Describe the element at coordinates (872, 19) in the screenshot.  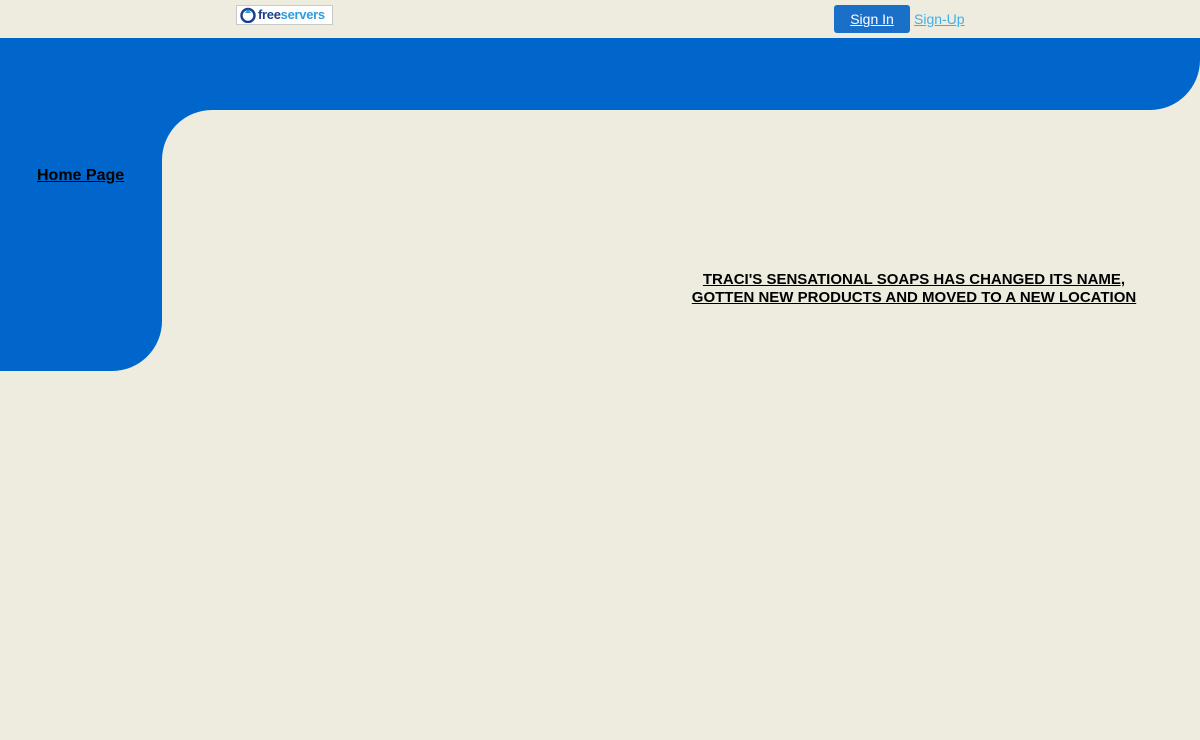
I see `sign-in-button: Sign In` at that location.